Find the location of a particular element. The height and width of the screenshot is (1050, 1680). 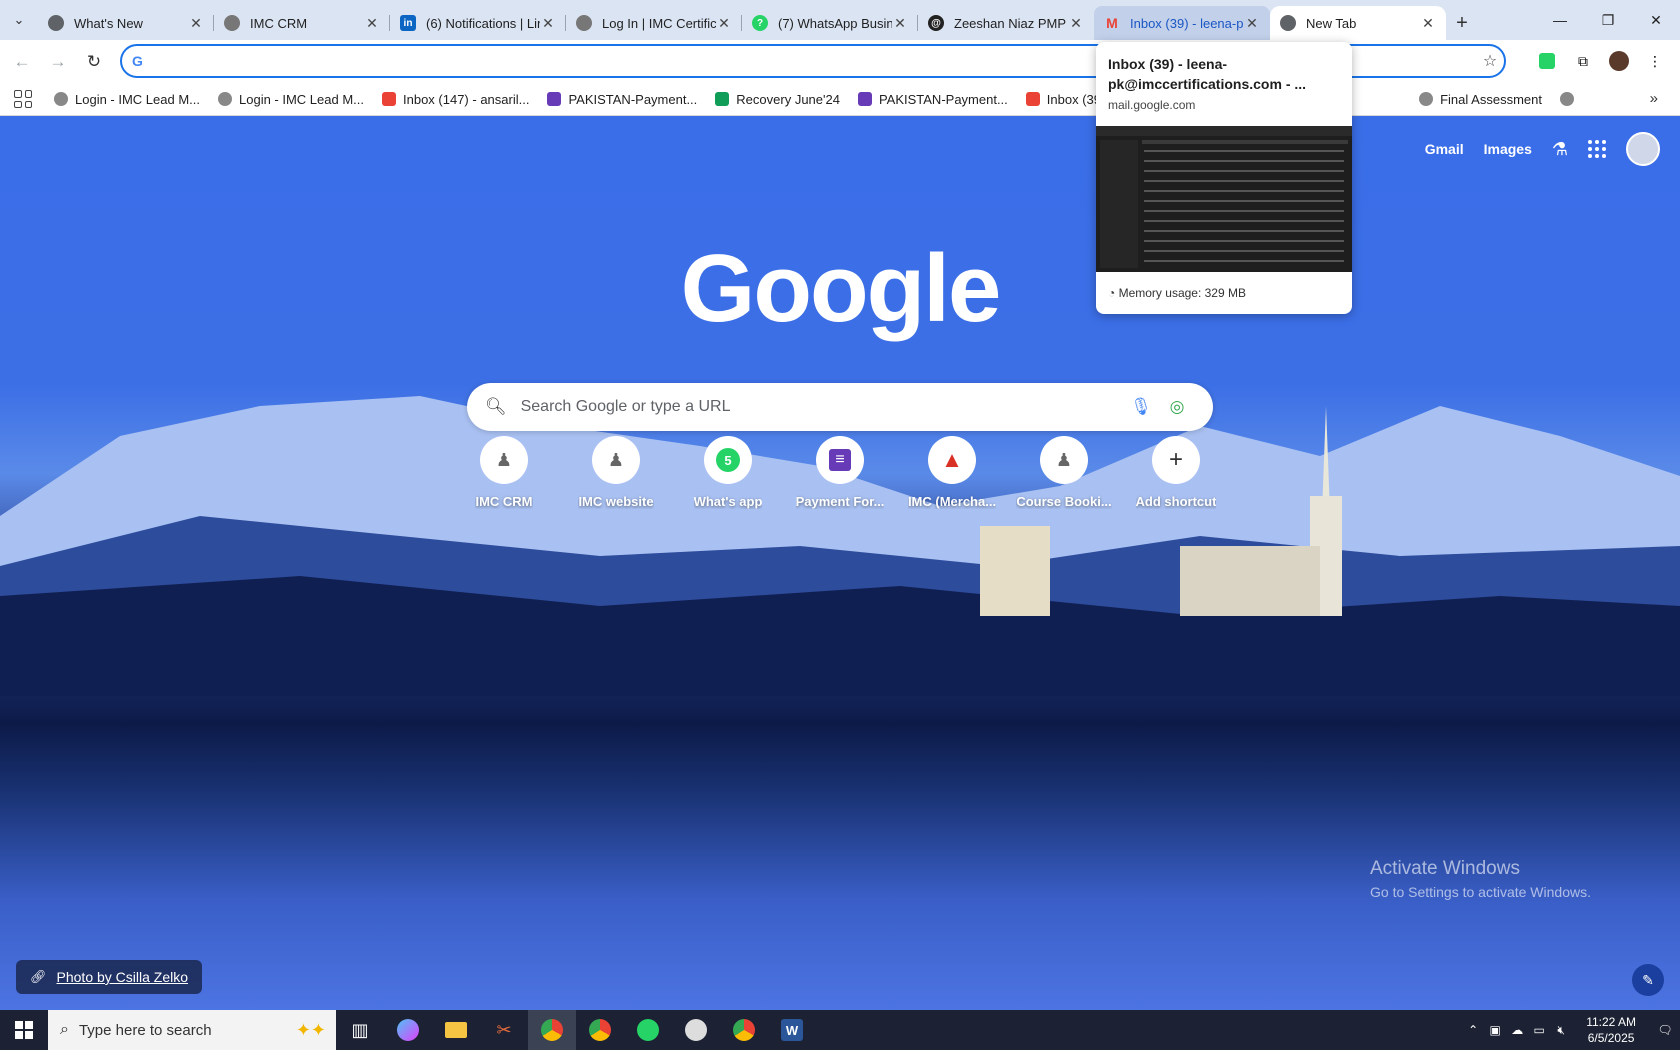

more-menu-icon: ⋮ is located at coordinates (1655, 61).